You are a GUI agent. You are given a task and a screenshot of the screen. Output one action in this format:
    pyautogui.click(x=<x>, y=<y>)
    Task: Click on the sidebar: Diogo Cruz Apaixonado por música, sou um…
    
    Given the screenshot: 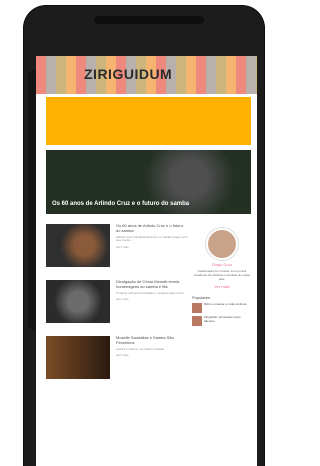 What is the action you would take?
    pyautogui.click(x=222, y=275)
    